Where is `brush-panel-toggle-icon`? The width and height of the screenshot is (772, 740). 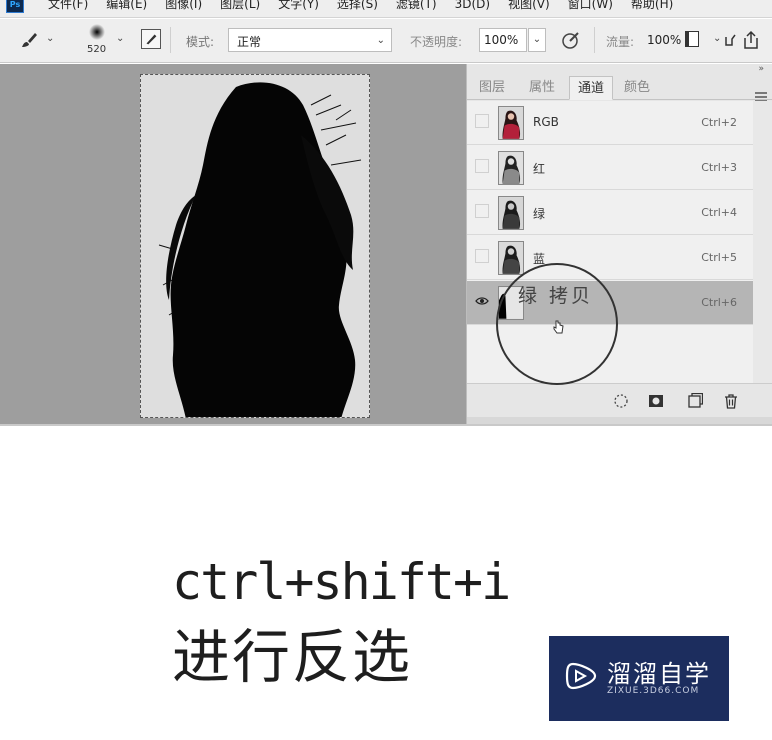
brush-panel-toggle-icon is located at coordinates (151, 39).